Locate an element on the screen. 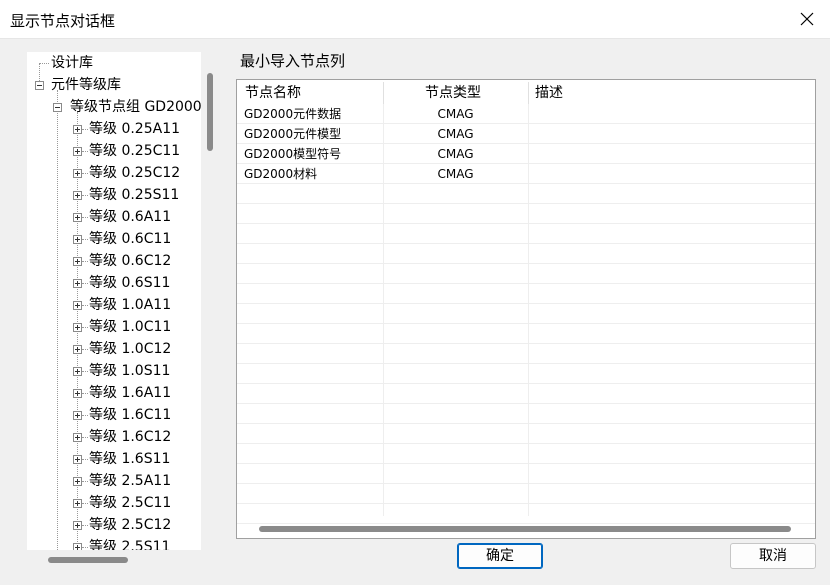 This screenshot has height=585, width=830. tree-item-label: 等级 2.5S11 is located at coordinates (130, 544).